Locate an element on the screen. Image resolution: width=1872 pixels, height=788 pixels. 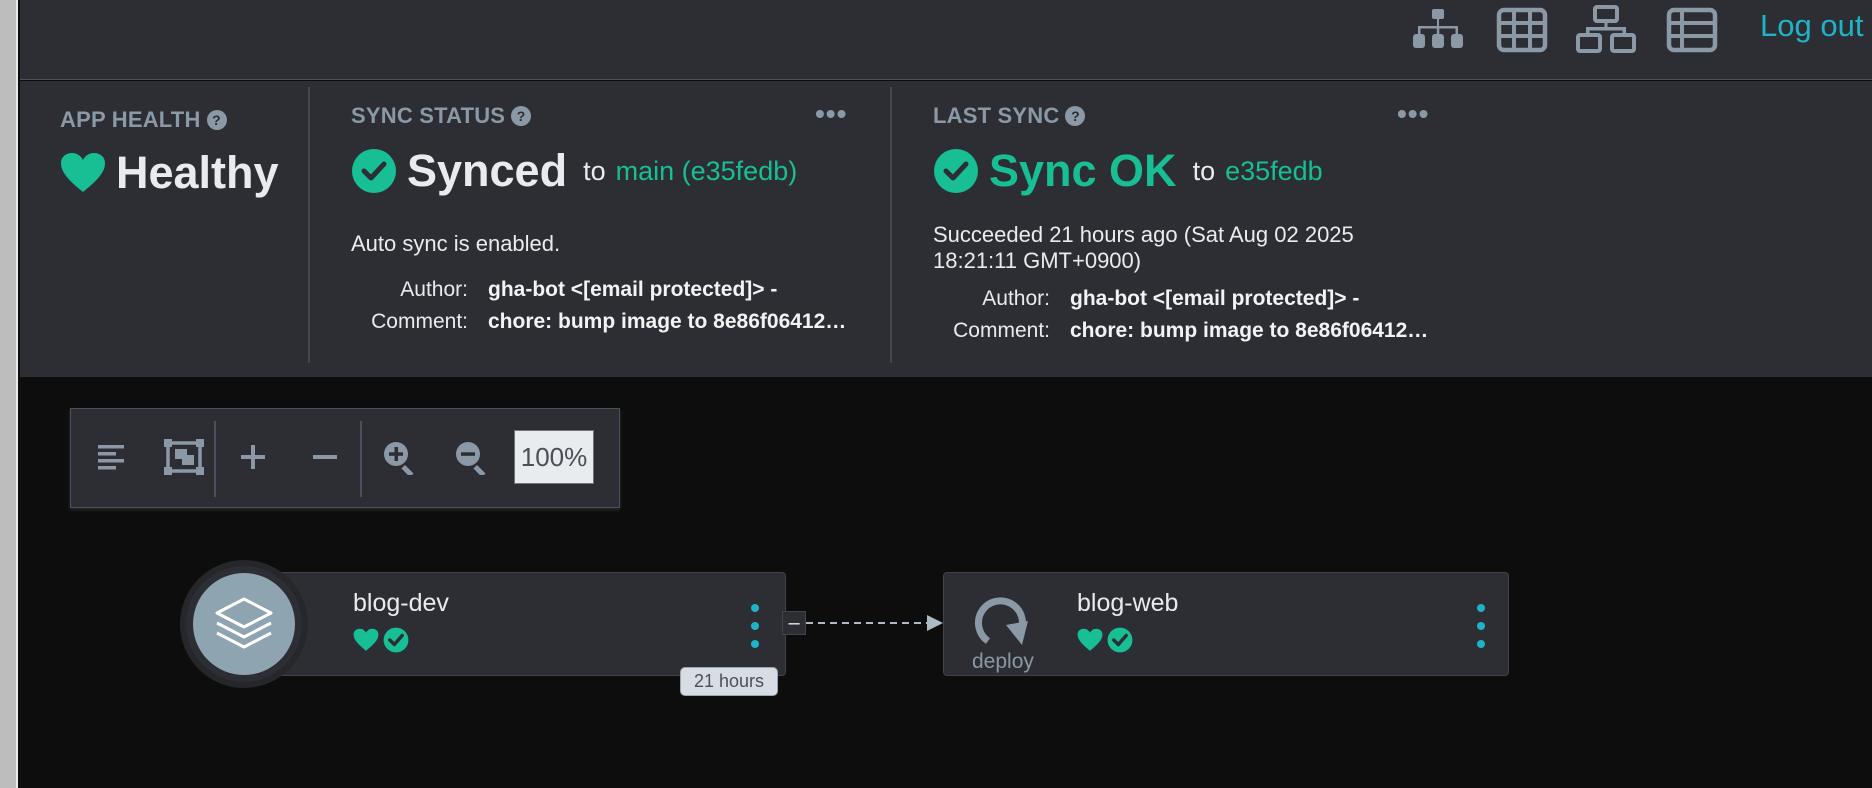
app-health-title: APP HEALTH ? is located at coordinates (143, 120).